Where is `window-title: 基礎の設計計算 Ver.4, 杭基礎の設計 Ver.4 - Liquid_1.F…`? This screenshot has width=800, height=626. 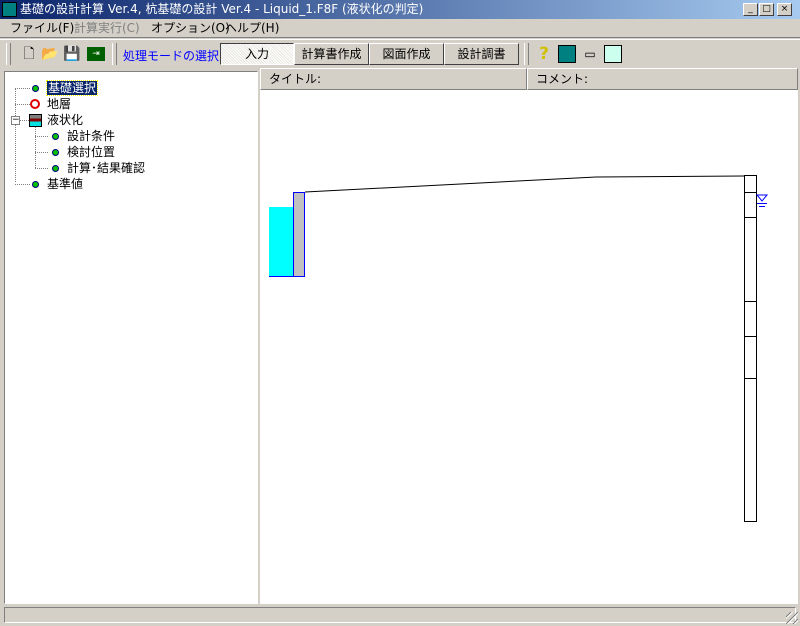 window-title: 基礎の設計計算 Ver.4, 杭基礎の設計 Ver.4 - Liquid_1.F… is located at coordinates (222, 9).